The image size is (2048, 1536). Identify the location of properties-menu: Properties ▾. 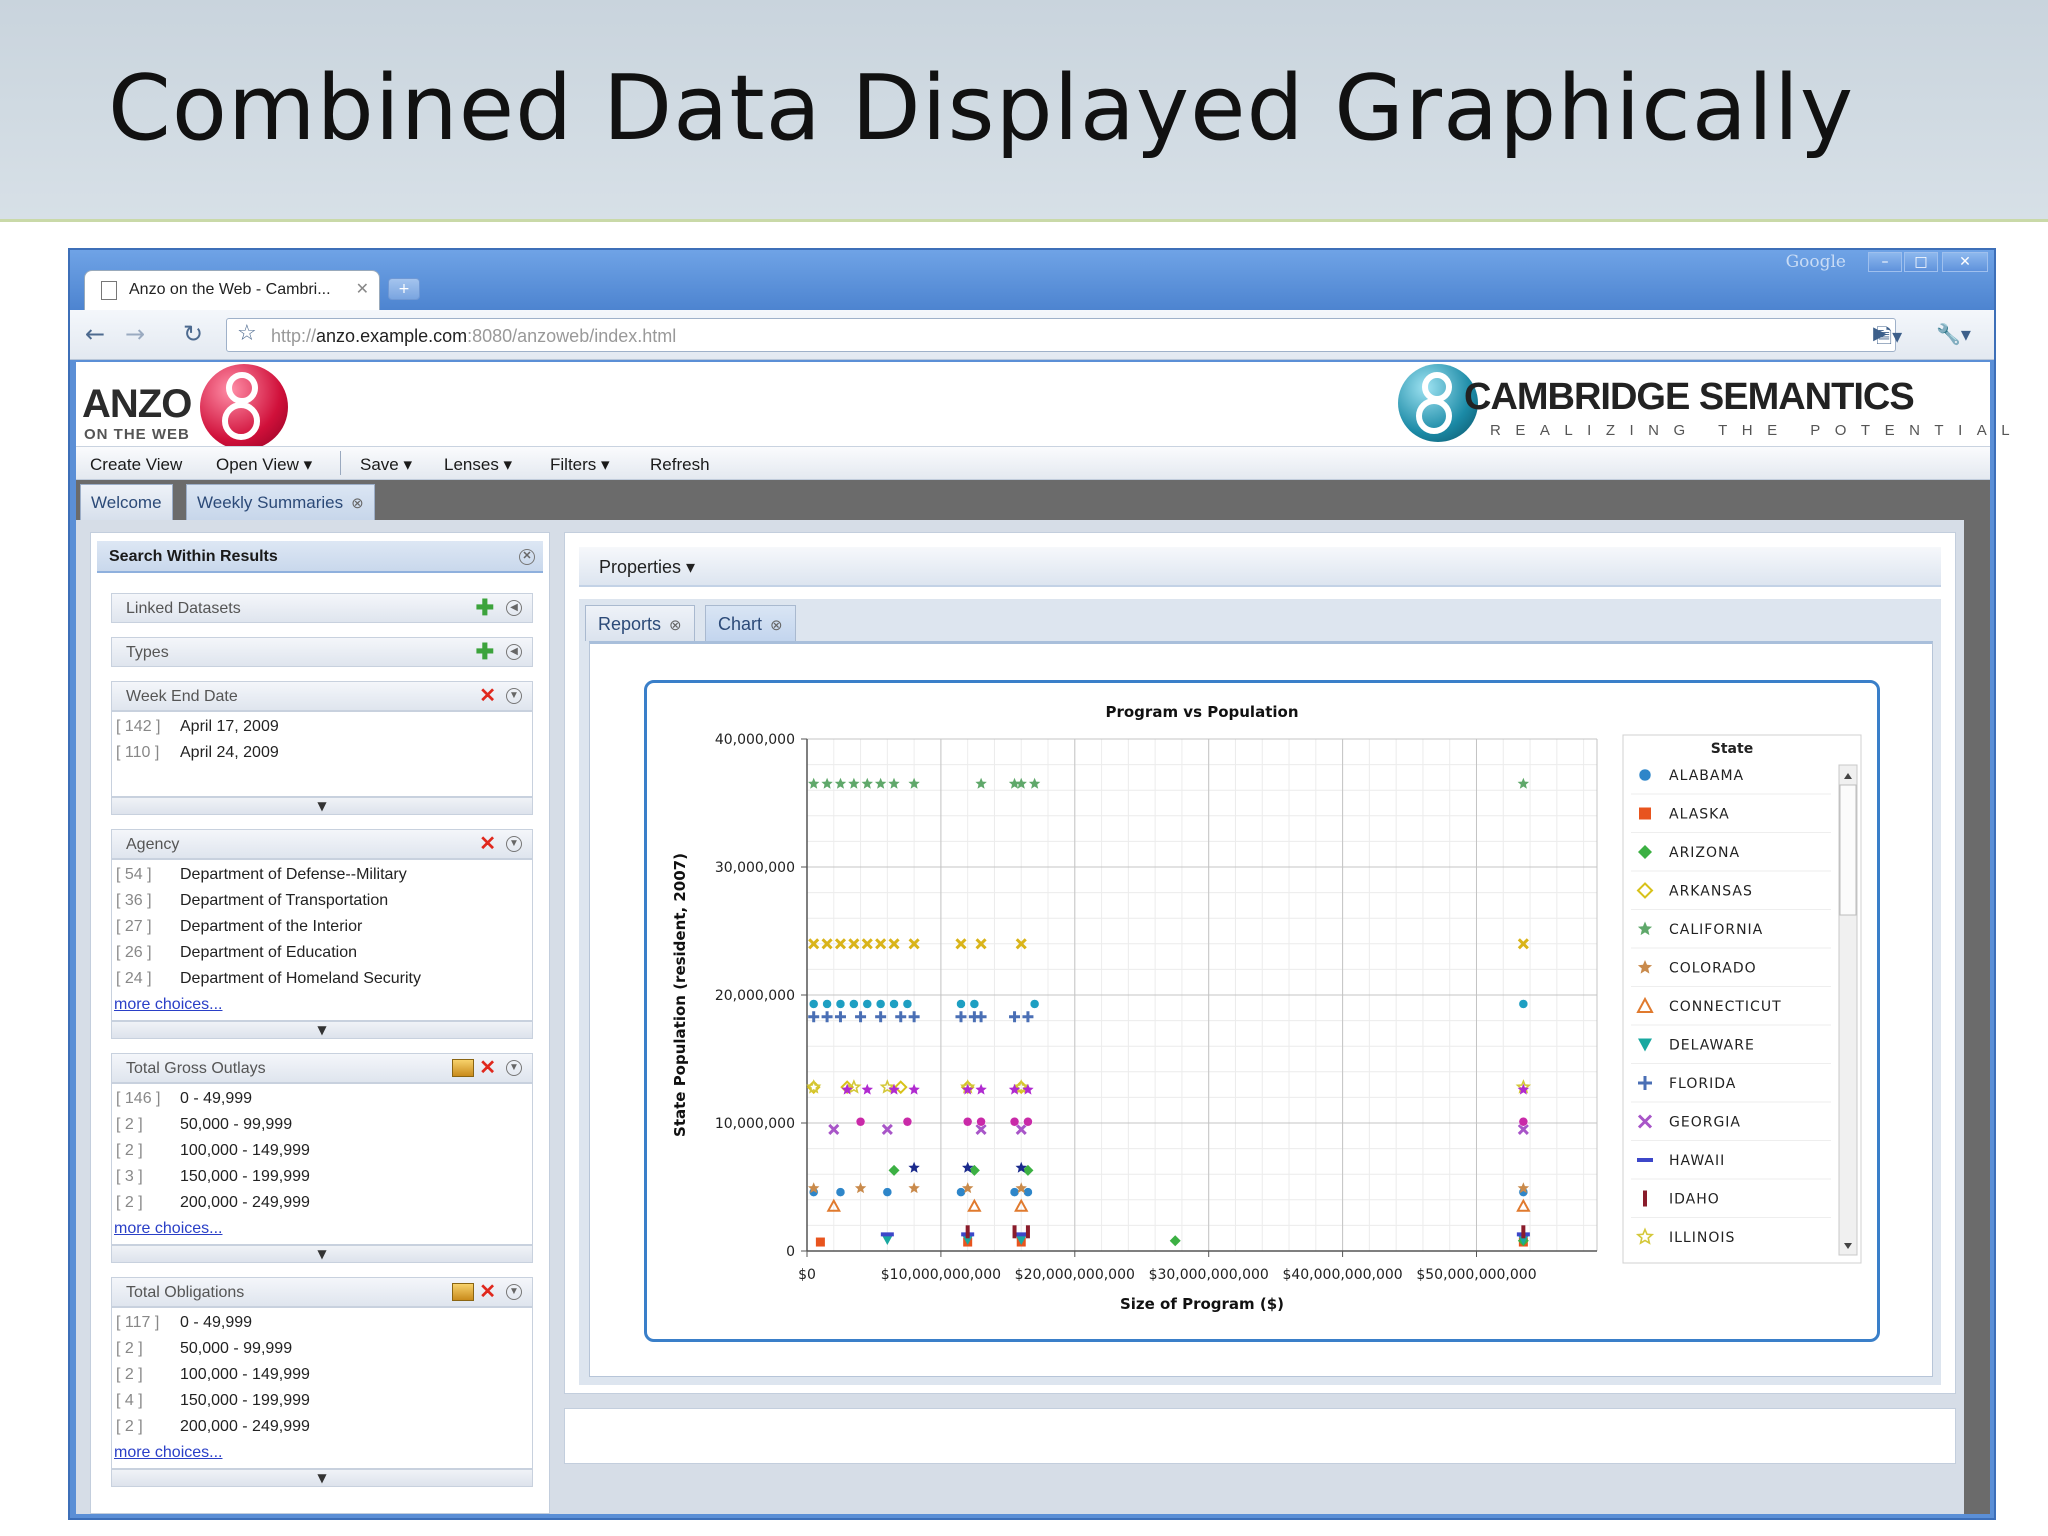
(1260, 567).